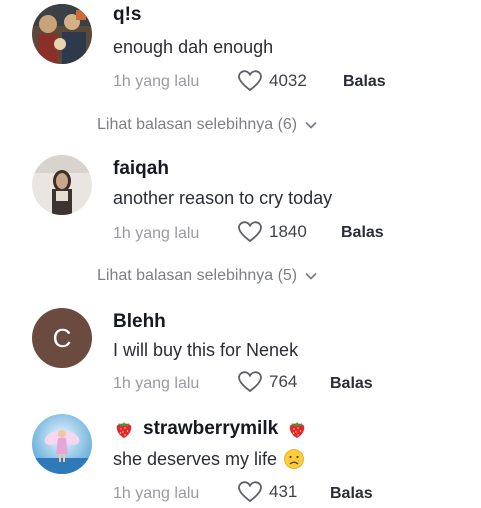 The height and width of the screenshot is (508, 481). I want to click on comment-text: I will buy this for Nenek, so click(206, 350).